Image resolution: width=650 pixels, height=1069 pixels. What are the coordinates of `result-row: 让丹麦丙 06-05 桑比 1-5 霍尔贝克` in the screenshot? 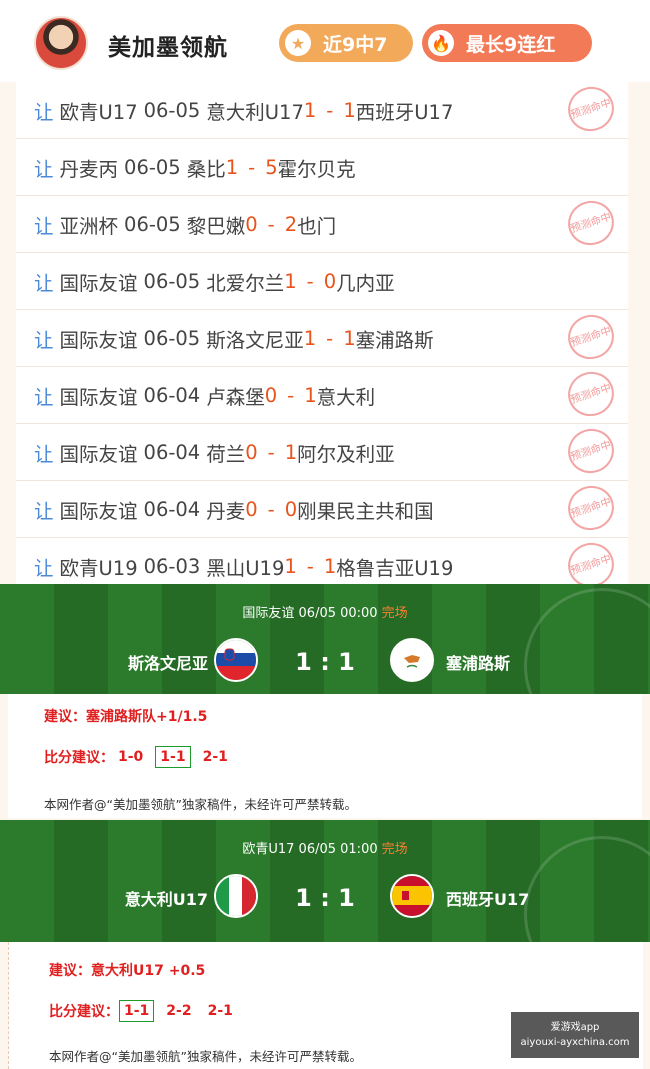 It's located at (322, 167).